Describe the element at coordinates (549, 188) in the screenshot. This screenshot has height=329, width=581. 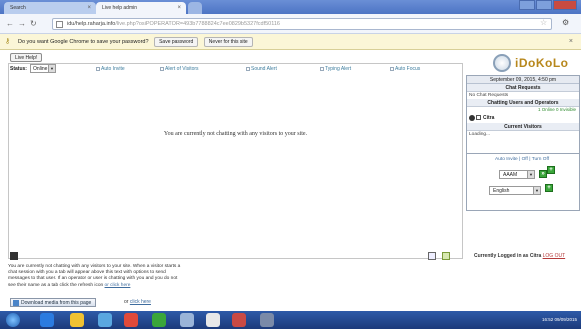
I see `translate-button: +` at that location.